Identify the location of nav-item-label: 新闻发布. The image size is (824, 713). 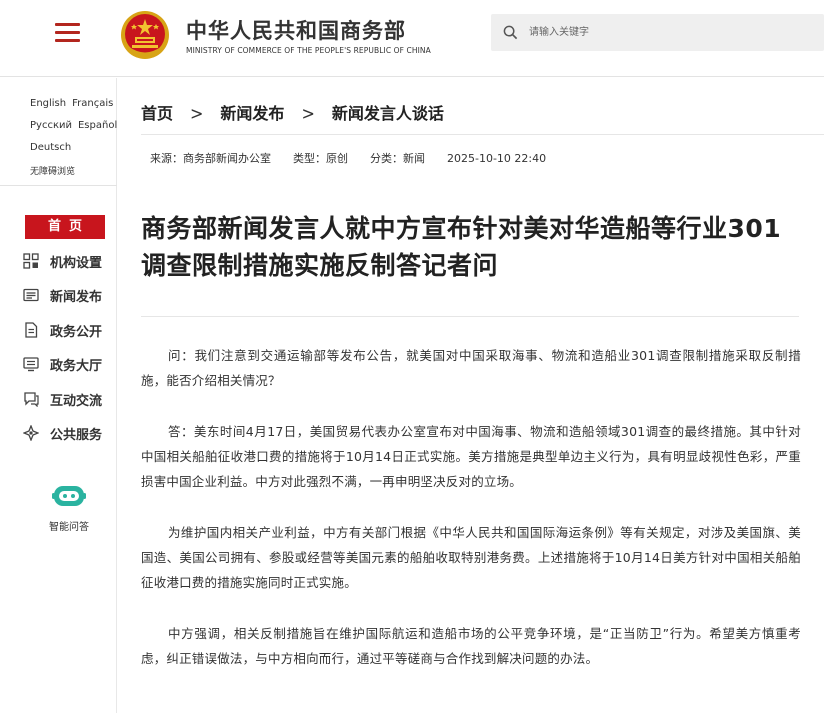
(76, 297).